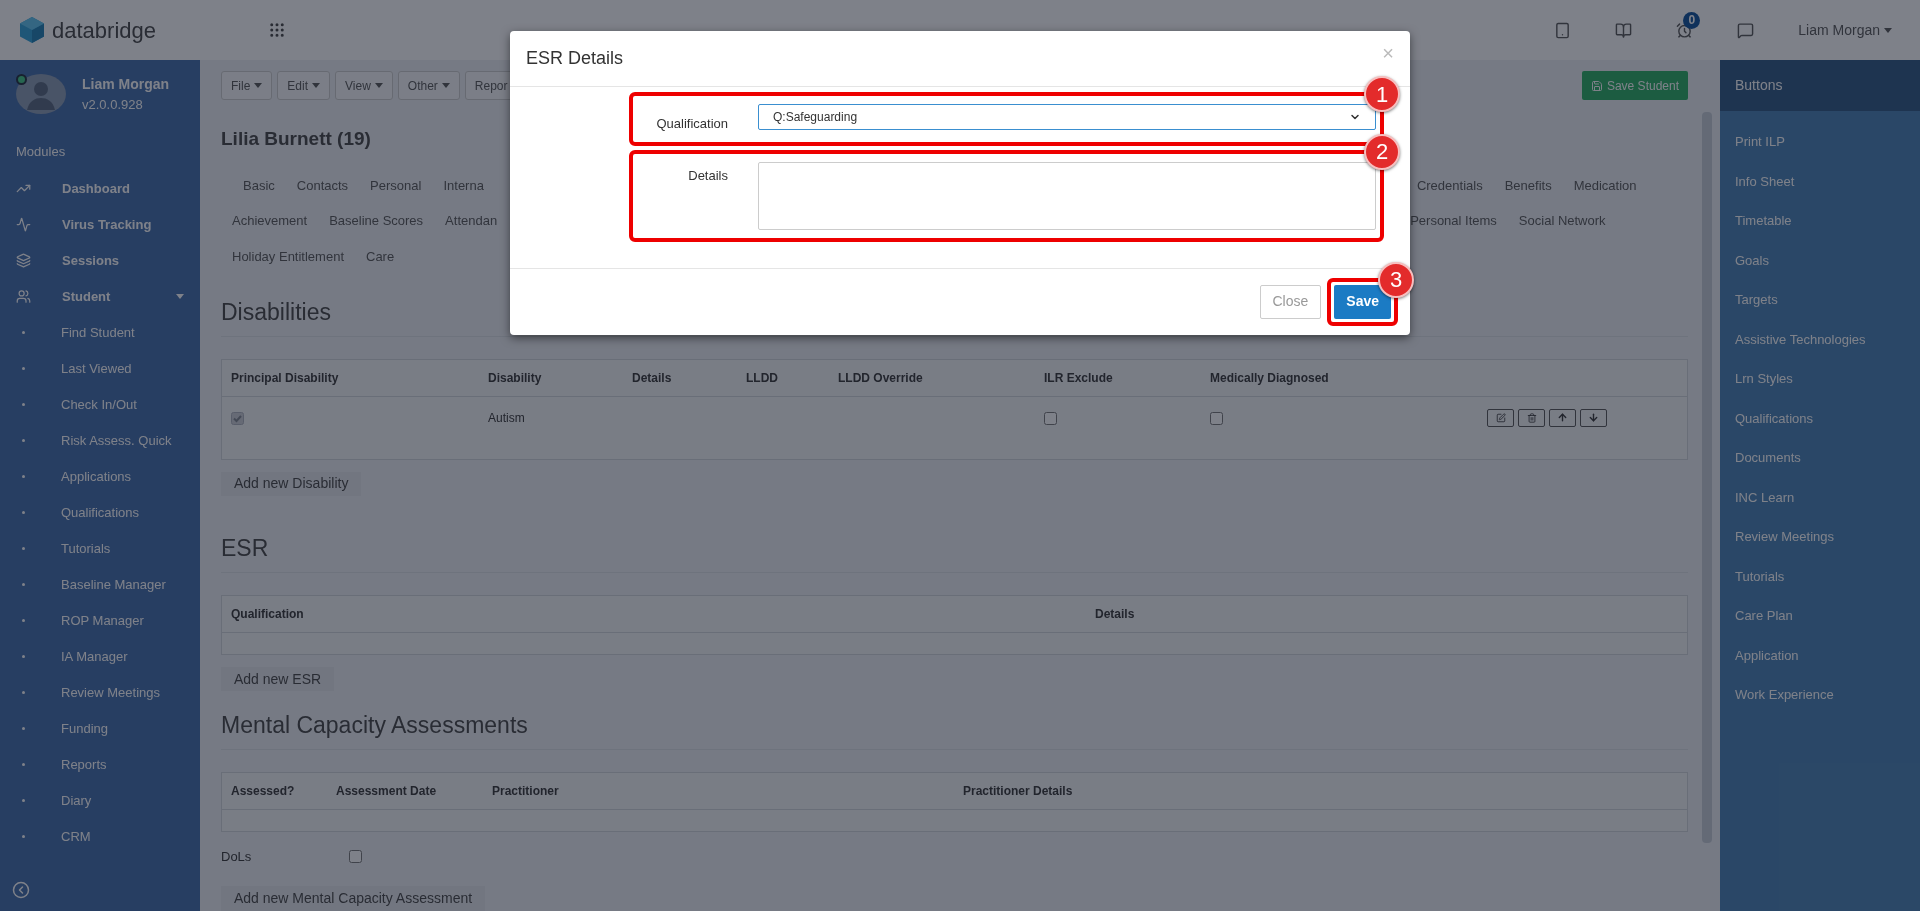 Image resolution: width=1920 pixels, height=911 pixels. Describe the element at coordinates (526, 791) in the screenshot. I see `column-header: Practitioner` at that location.